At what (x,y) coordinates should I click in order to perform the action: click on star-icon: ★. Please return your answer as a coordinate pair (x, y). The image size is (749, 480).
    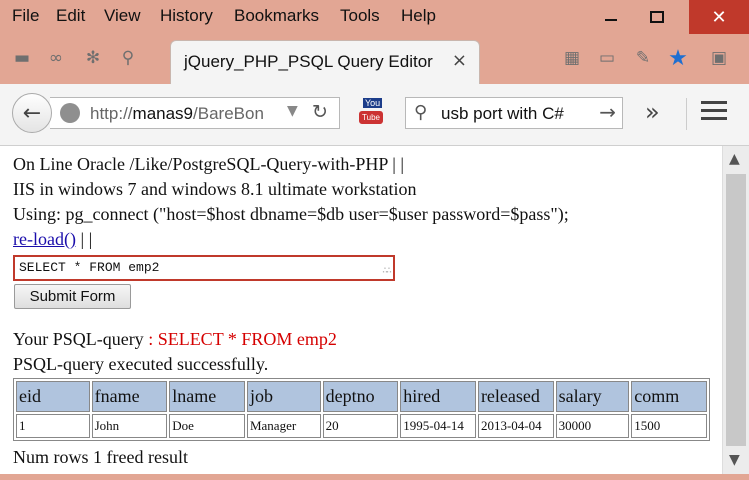
    Looking at the image, I should click on (678, 58).